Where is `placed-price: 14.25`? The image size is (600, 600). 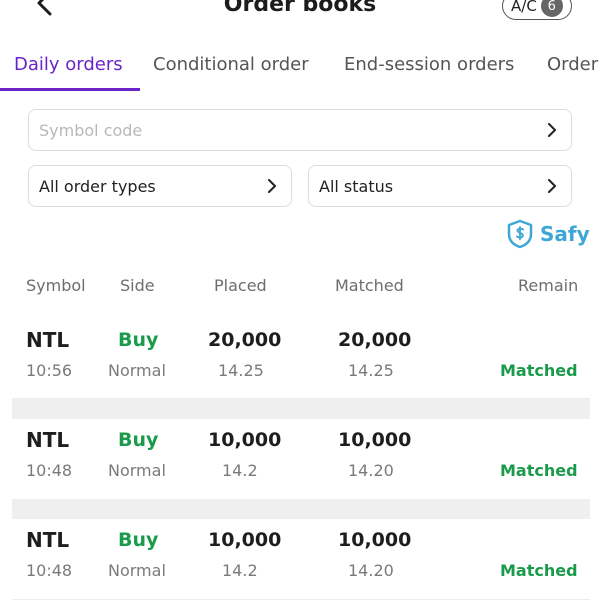 placed-price: 14.25 is located at coordinates (241, 370).